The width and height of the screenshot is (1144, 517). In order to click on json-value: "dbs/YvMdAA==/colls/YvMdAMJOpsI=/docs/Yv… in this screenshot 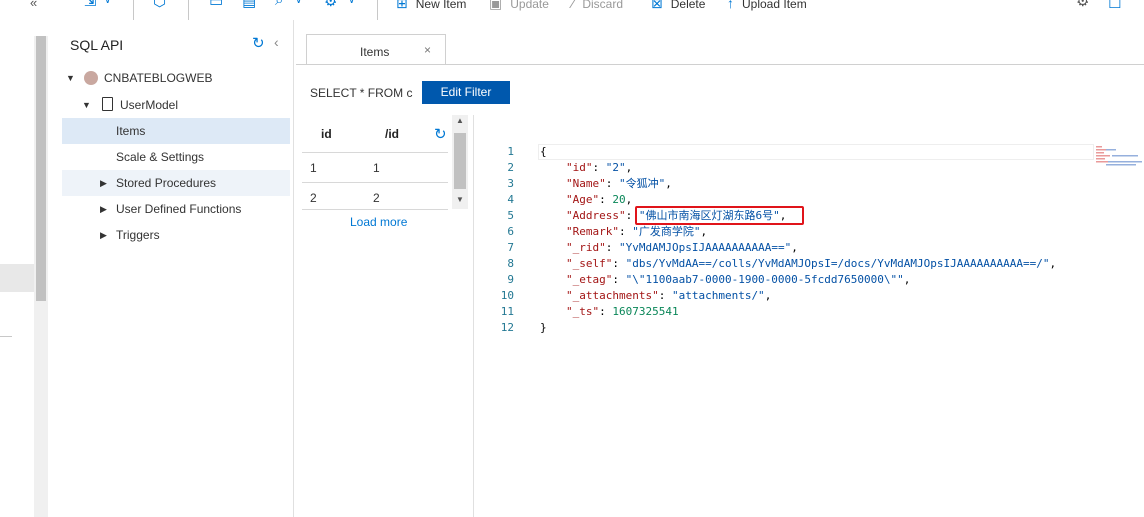, I will do `click(837, 263)`.